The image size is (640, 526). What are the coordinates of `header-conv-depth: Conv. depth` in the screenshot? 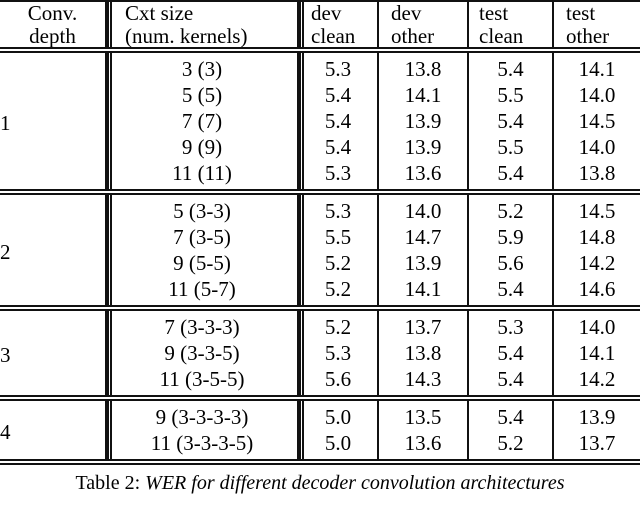 It's located at (53, 24).